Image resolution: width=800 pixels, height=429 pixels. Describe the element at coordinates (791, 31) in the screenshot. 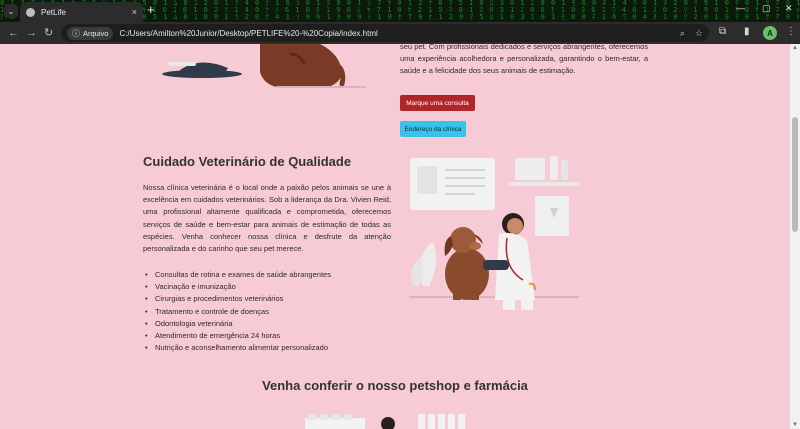

I see `menu-kebab-icon: ⋮` at that location.